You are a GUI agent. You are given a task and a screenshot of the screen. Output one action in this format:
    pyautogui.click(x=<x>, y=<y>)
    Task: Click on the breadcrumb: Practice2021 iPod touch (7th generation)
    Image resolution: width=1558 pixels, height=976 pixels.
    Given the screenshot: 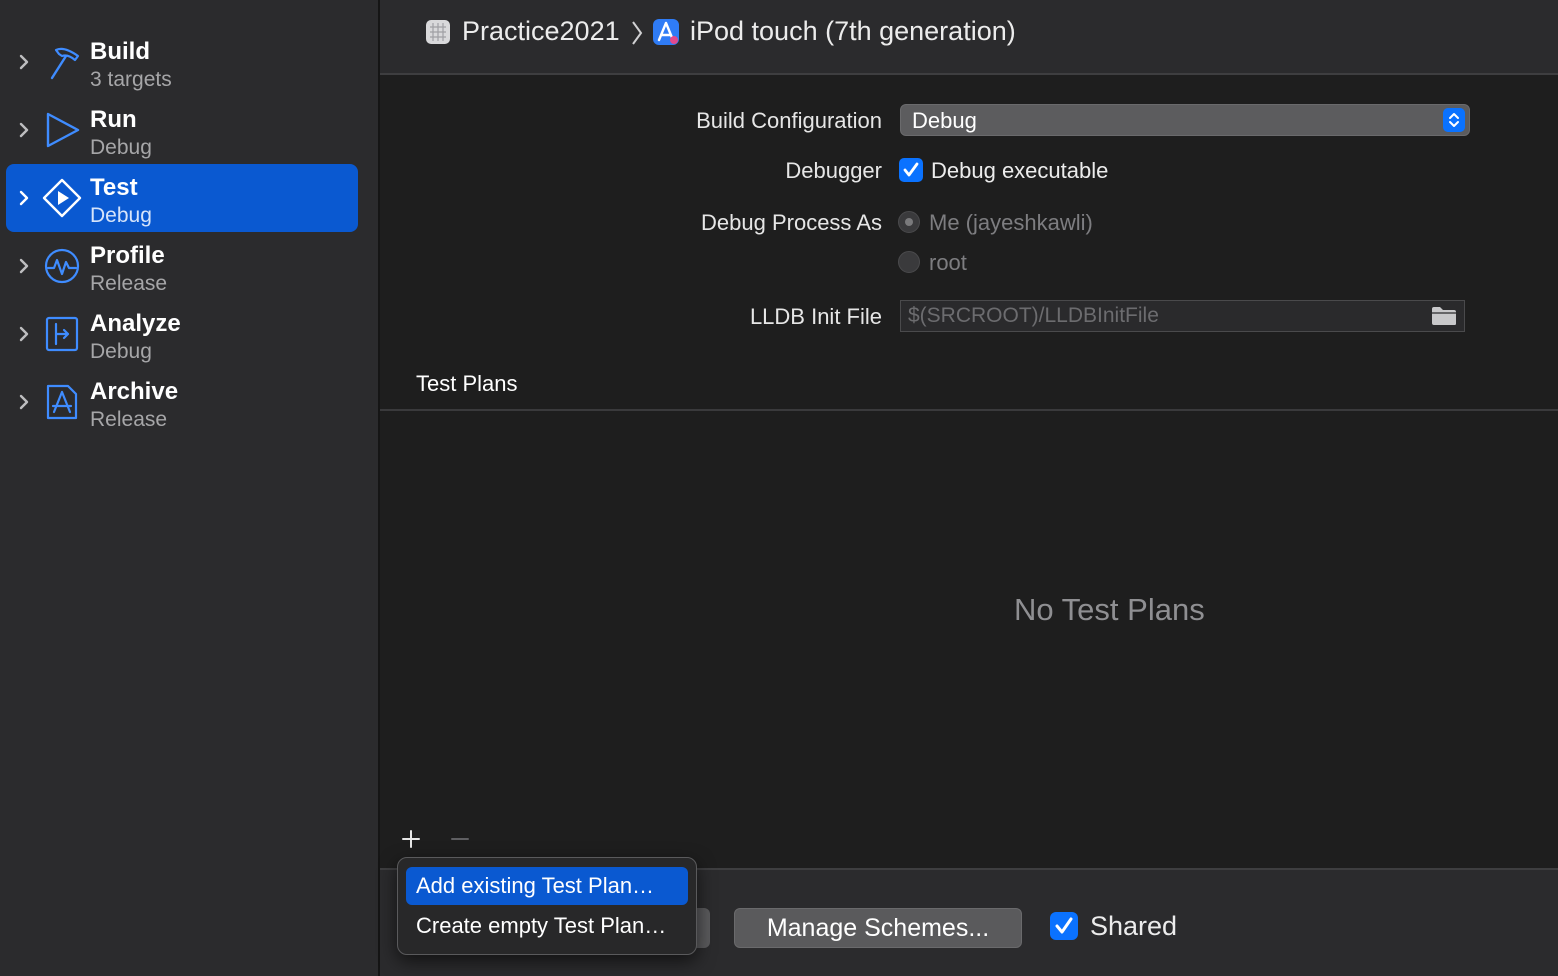 What is the action you would take?
    pyautogui.click(x=969, y=37)
    